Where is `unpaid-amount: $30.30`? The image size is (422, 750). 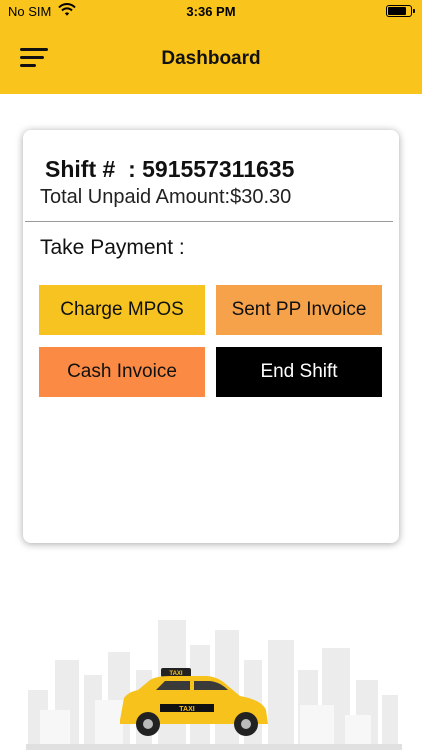
unpaid-amount: $30.30 is located at coordinates (261, 197).